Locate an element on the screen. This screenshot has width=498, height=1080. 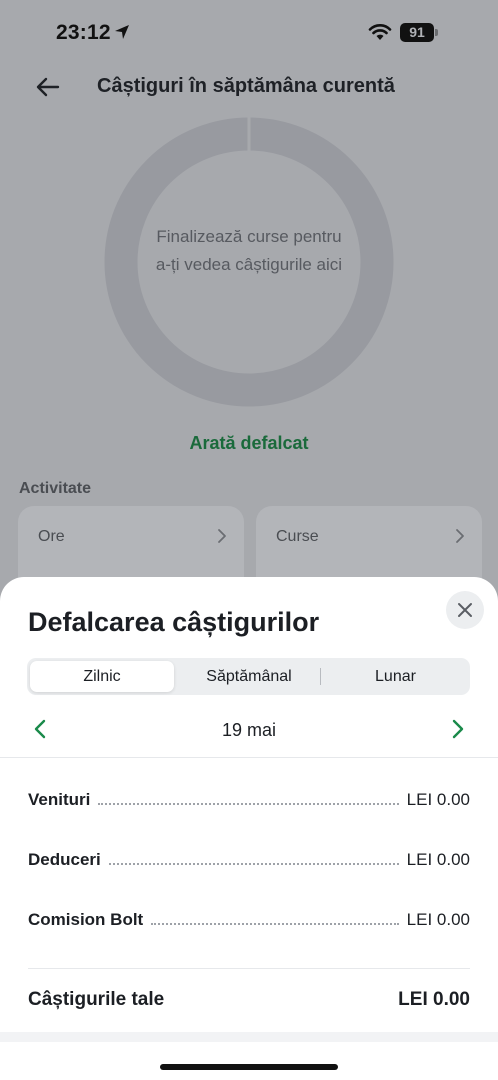
period-segmented-control: Zilnic Săptămânal Lunar is located at coordinates (248, 676).